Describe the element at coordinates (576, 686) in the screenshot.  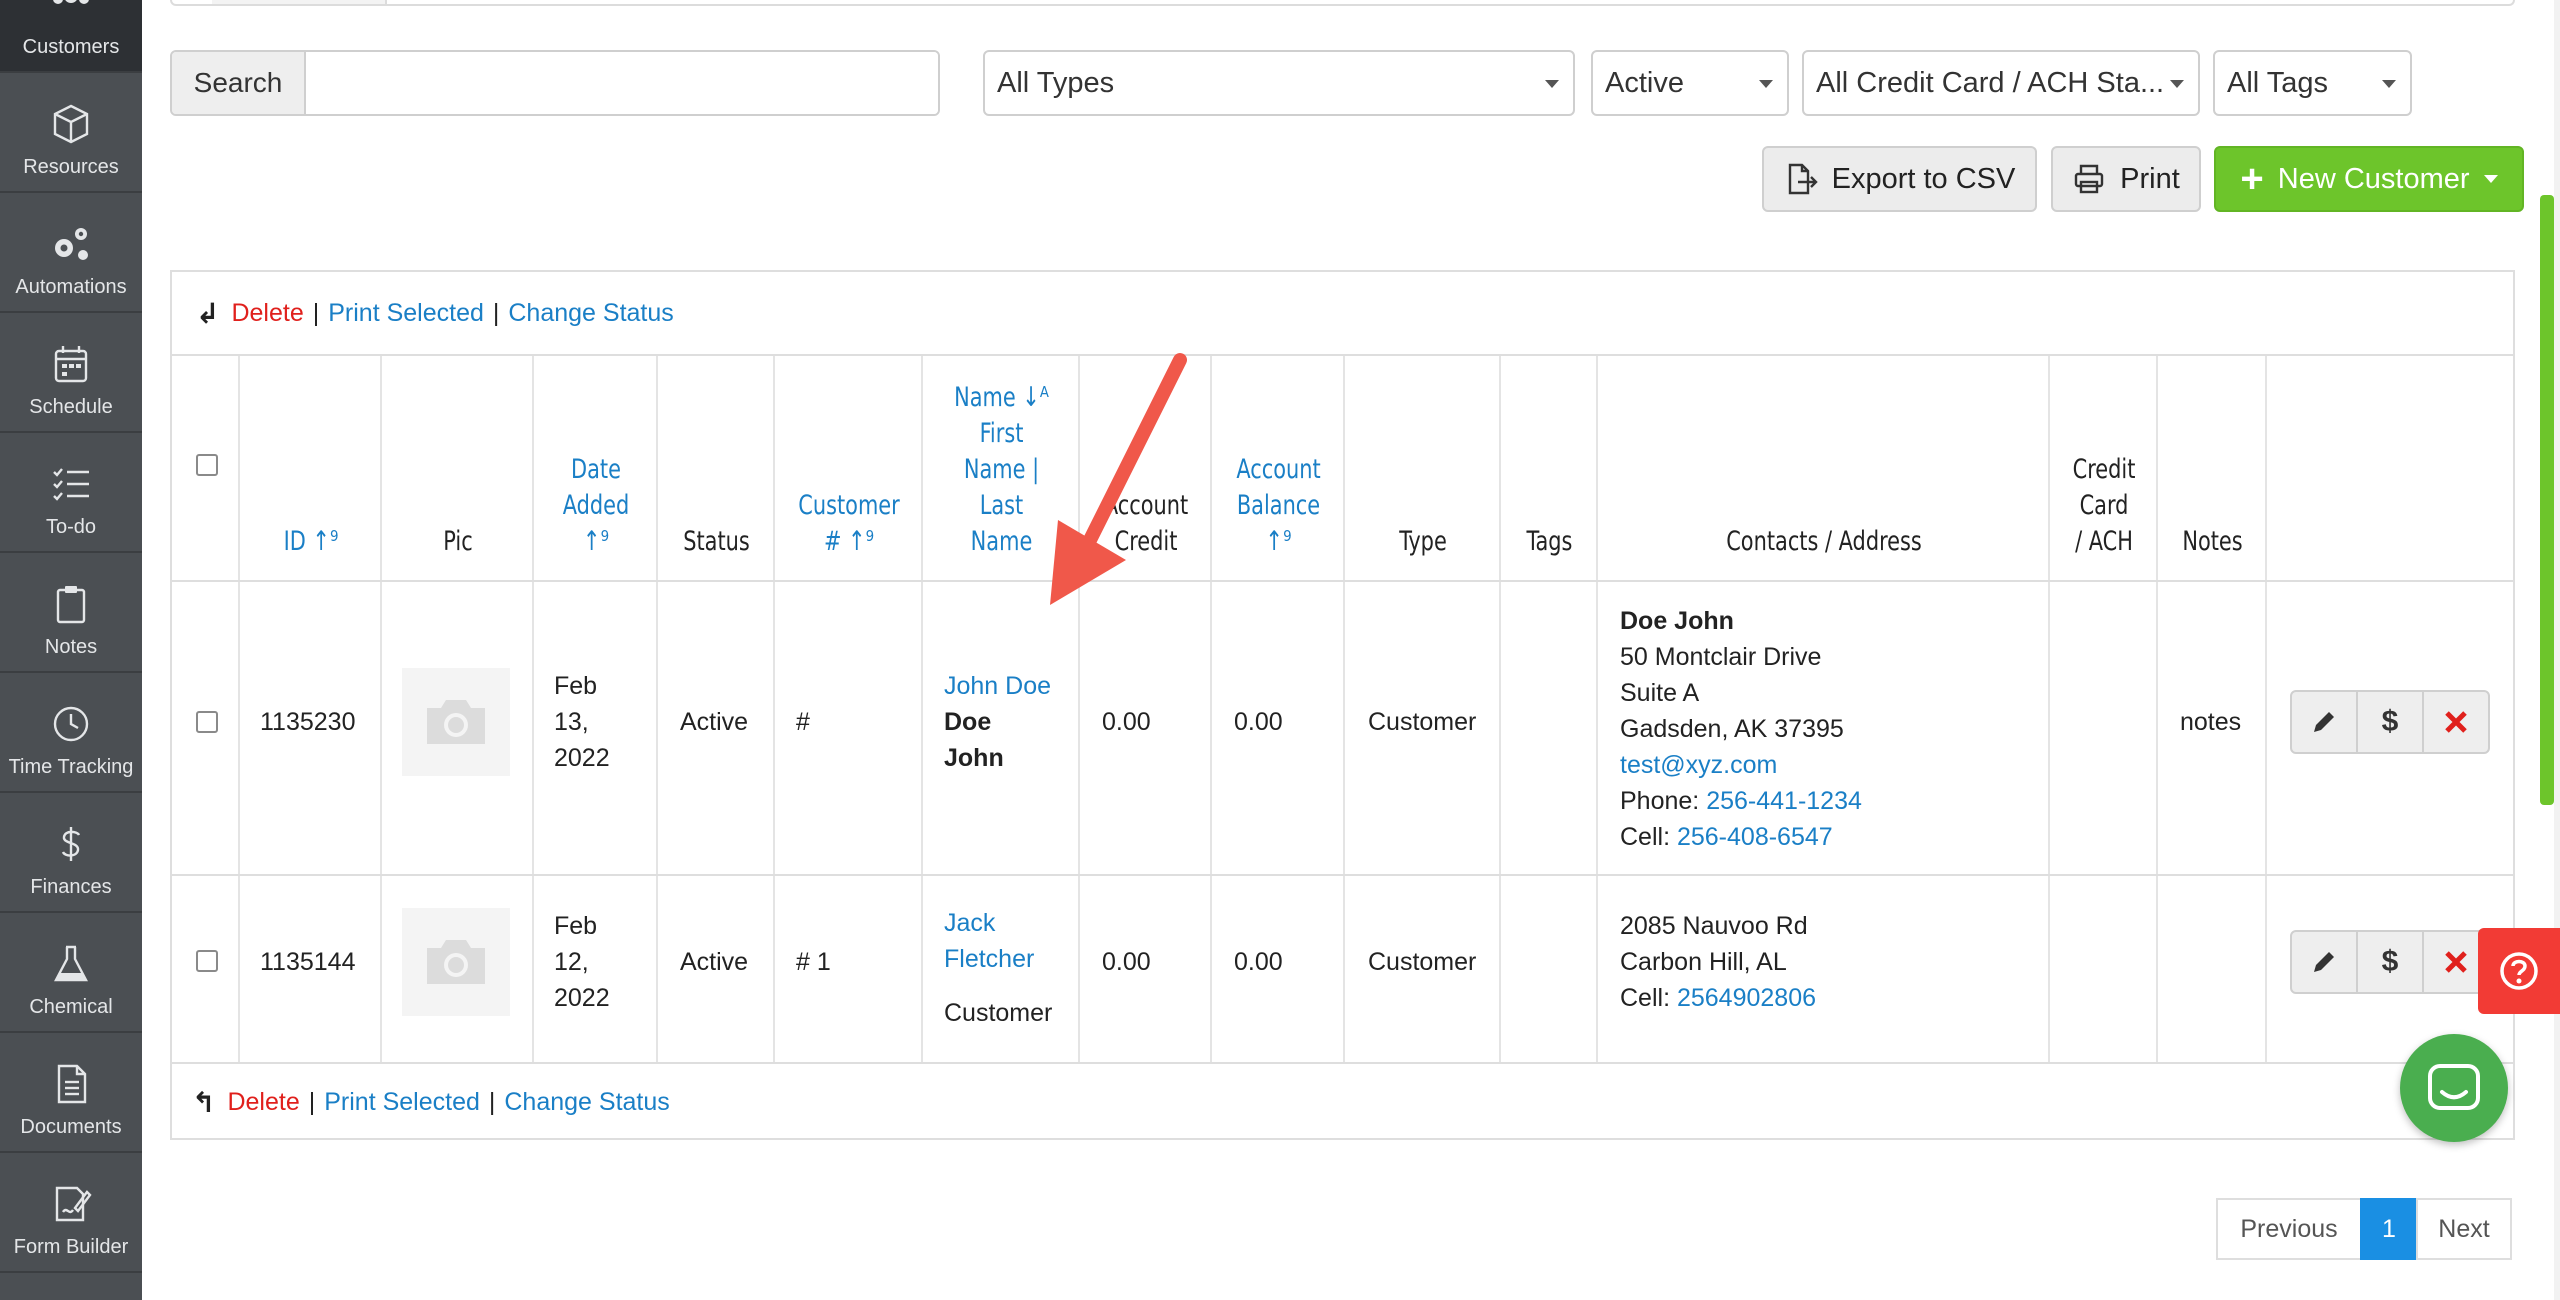
I see `row-date-line: Feb` at that location.